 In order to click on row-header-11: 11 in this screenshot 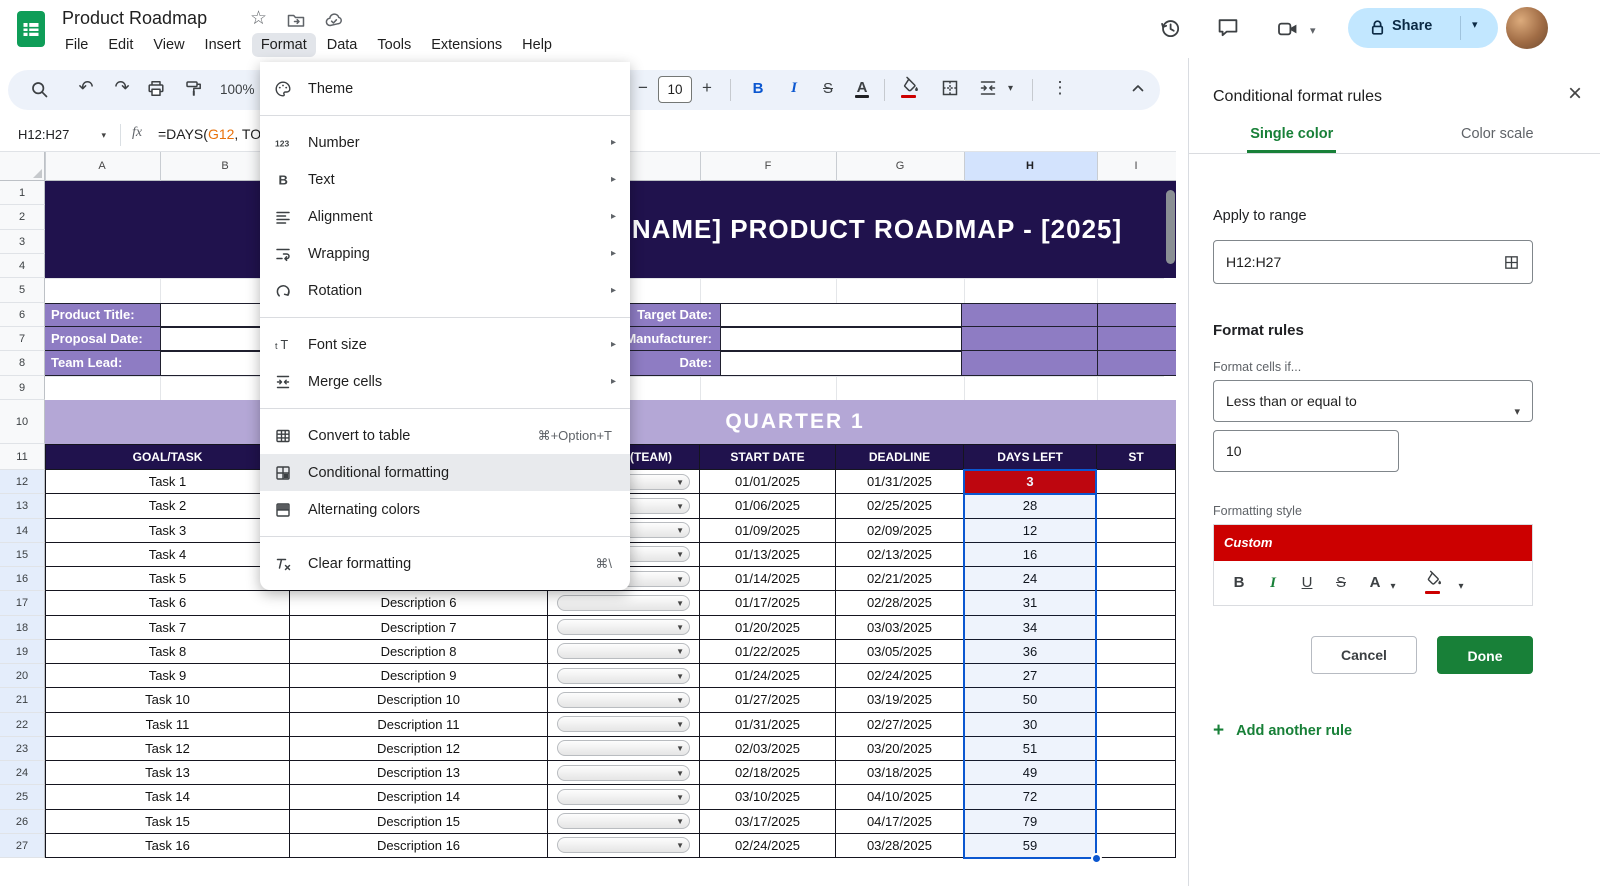, I will do `click(22, 457)`.